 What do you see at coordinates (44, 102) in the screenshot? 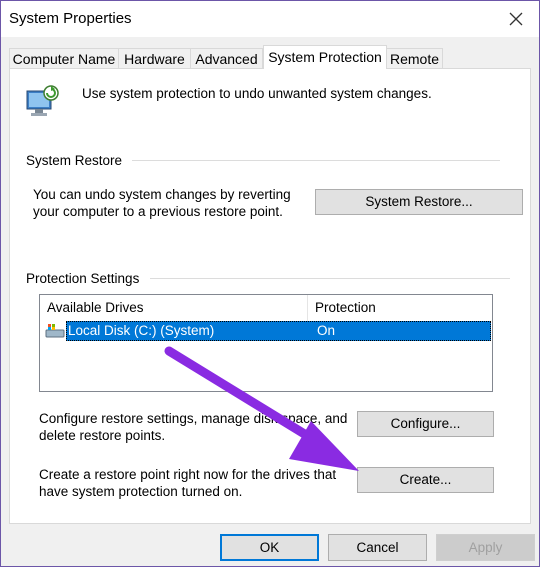
I see `system-protection-icon` at bounding box center [44, 102].